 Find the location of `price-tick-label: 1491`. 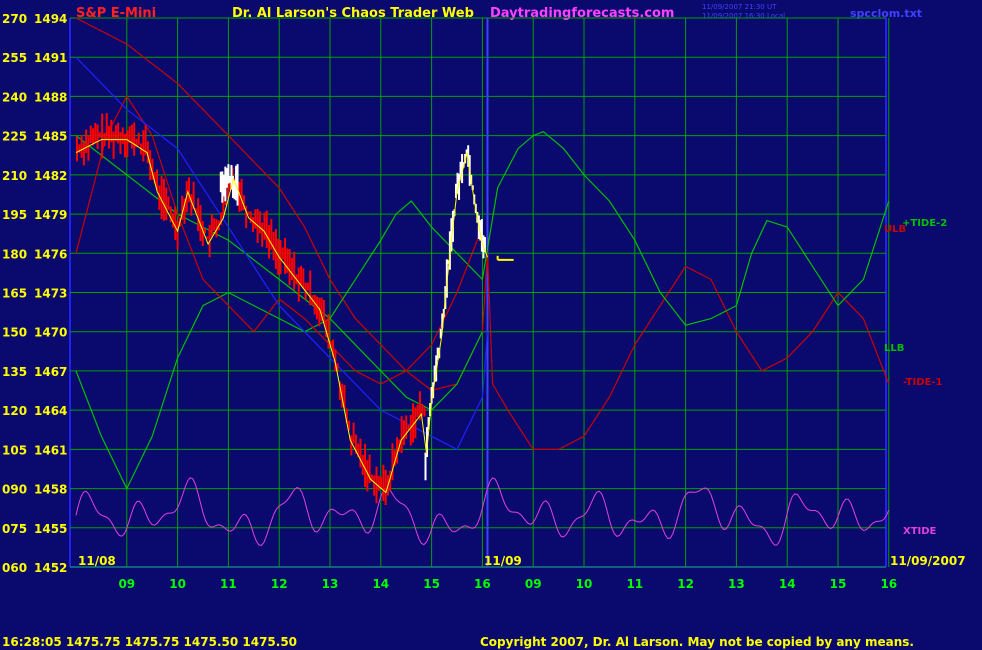

price-tick-label: 1491 is located at coordinates (50, 58).